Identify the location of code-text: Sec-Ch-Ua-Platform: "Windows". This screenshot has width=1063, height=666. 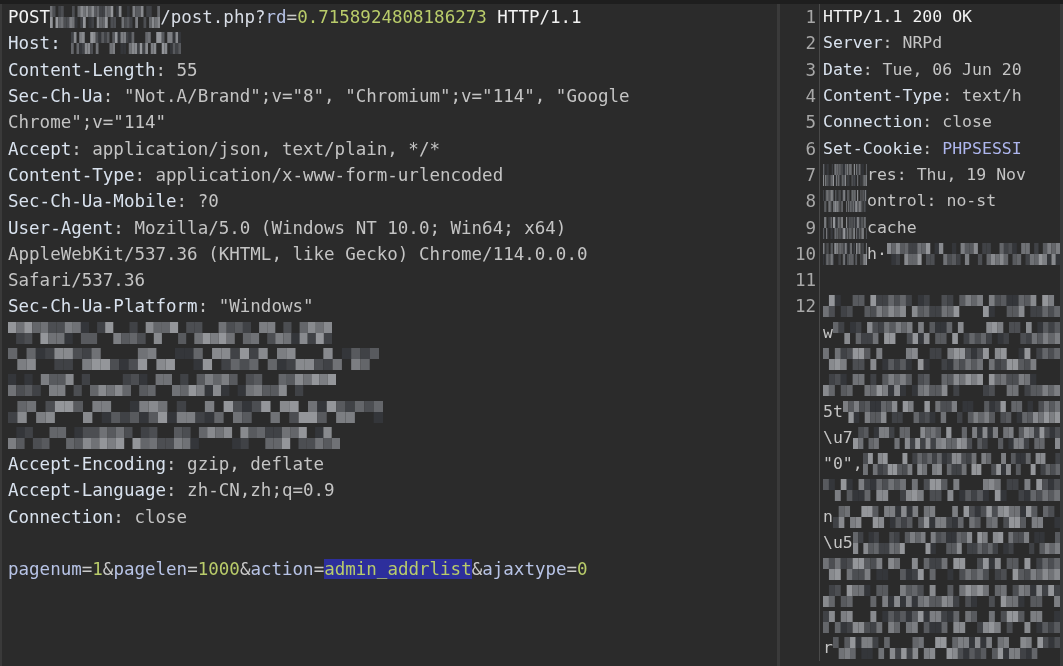
(161, 306).